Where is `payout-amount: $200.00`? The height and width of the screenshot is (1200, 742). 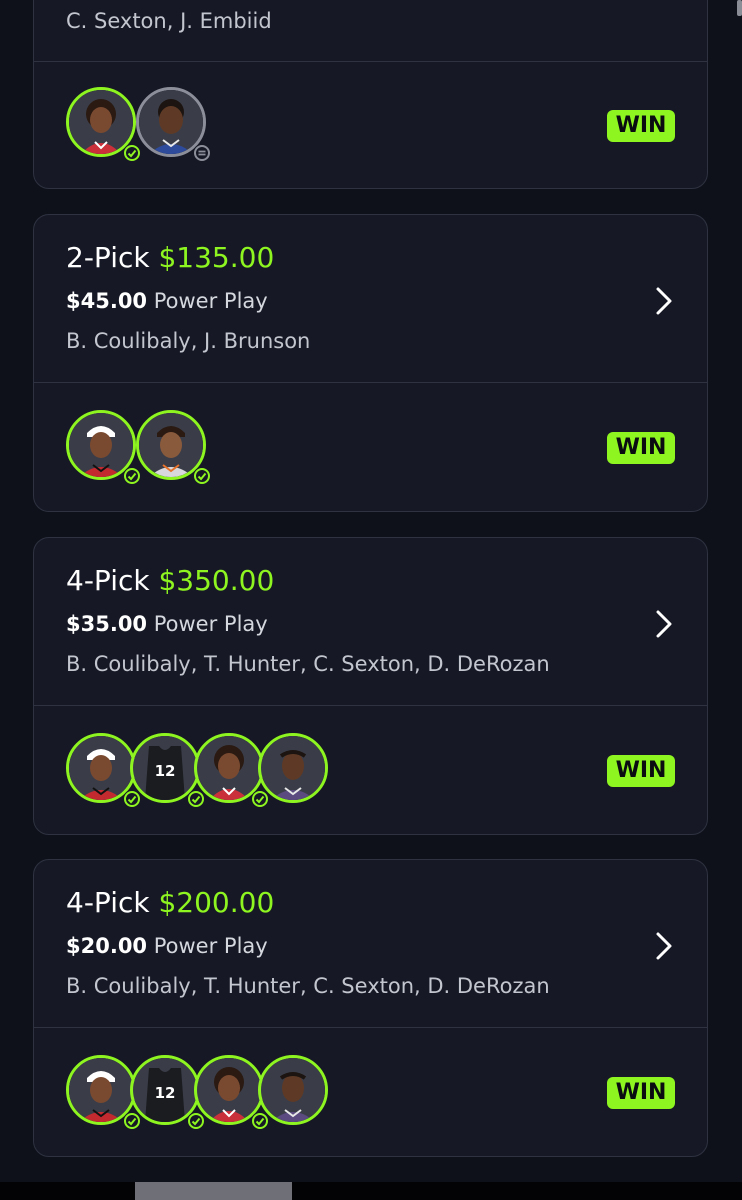 payout-amount: $200.00 is located at coordinates (216, 902).